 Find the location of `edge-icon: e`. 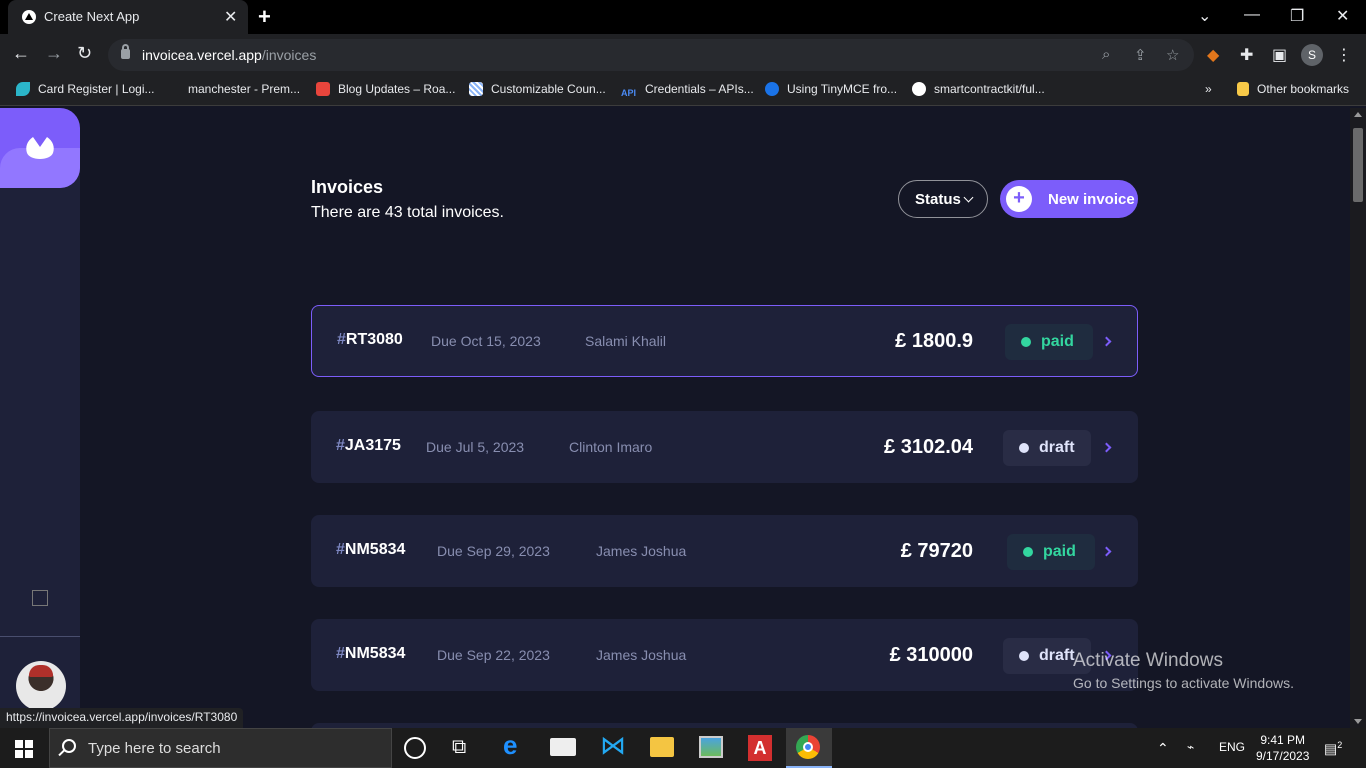

edge-icon: e is located at coordinates (517, 745).